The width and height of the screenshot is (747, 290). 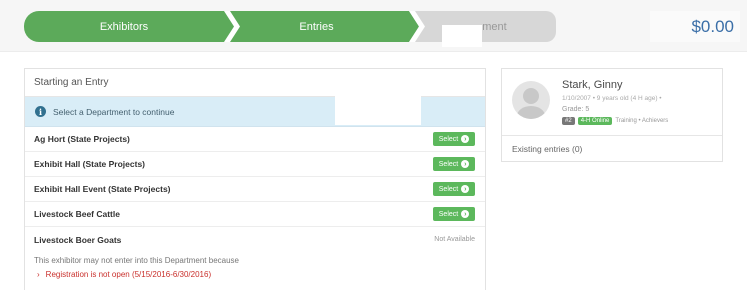 What do you see at coordinates (494, 26) in the screenshot?
I see `step-payment-label: ment` at bounding box center [494, 26].